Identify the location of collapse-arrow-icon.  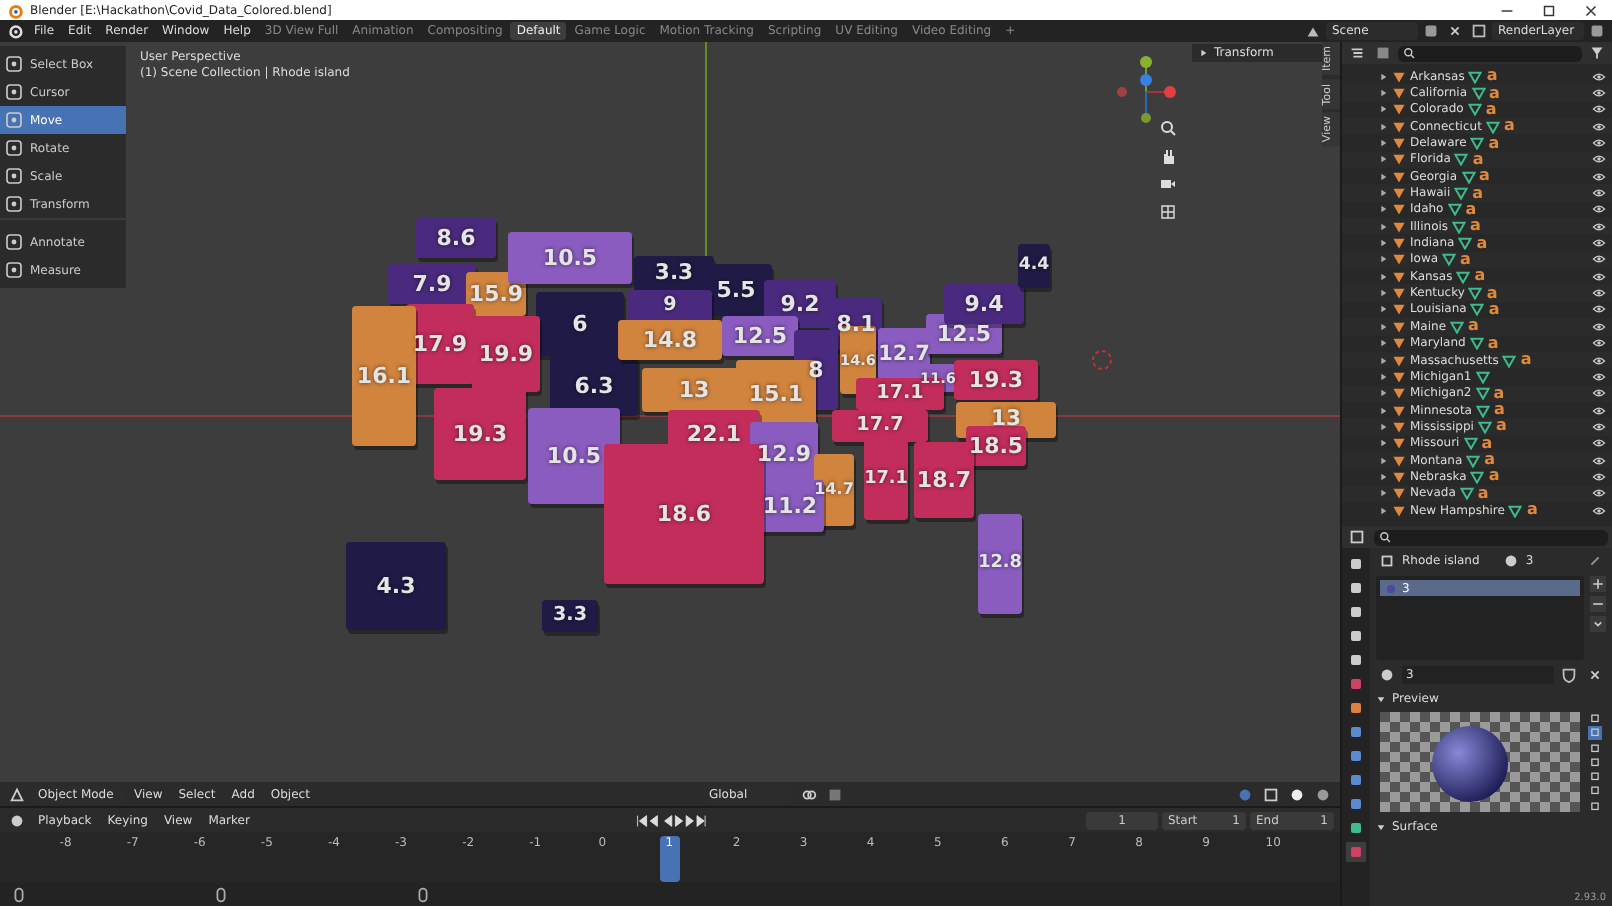
(1203, 53).